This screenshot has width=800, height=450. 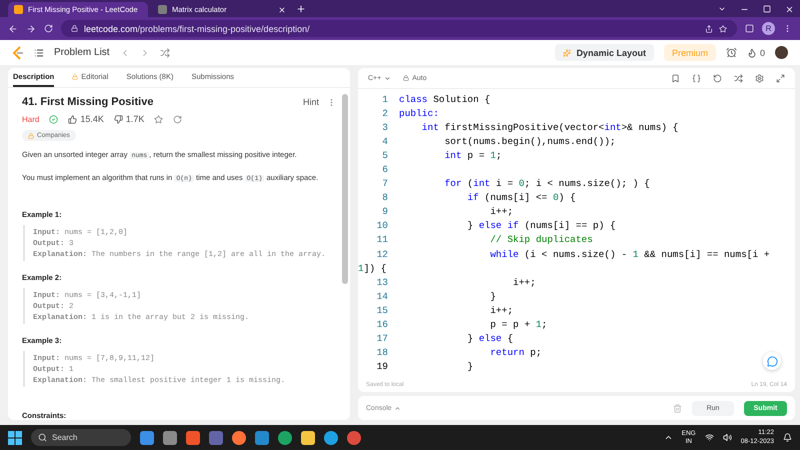 I want to click on line-number: 16, so click(x=382, y=324).